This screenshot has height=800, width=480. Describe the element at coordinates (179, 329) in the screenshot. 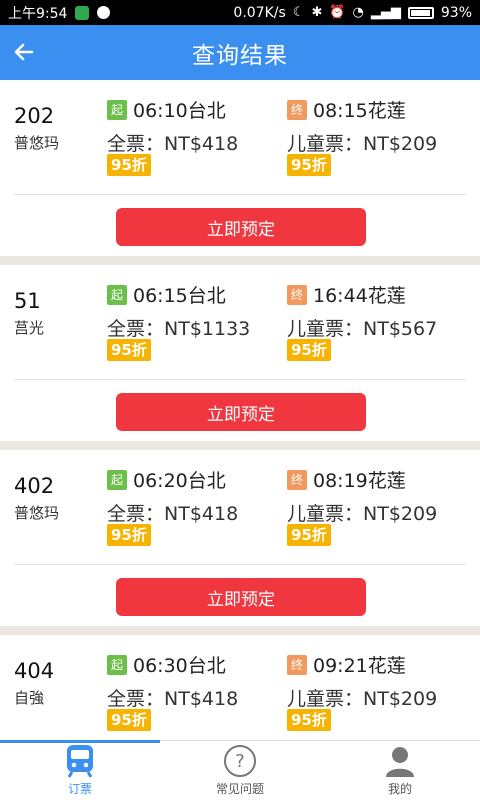

I see `full-price: 全票：NT$1133` at that location.